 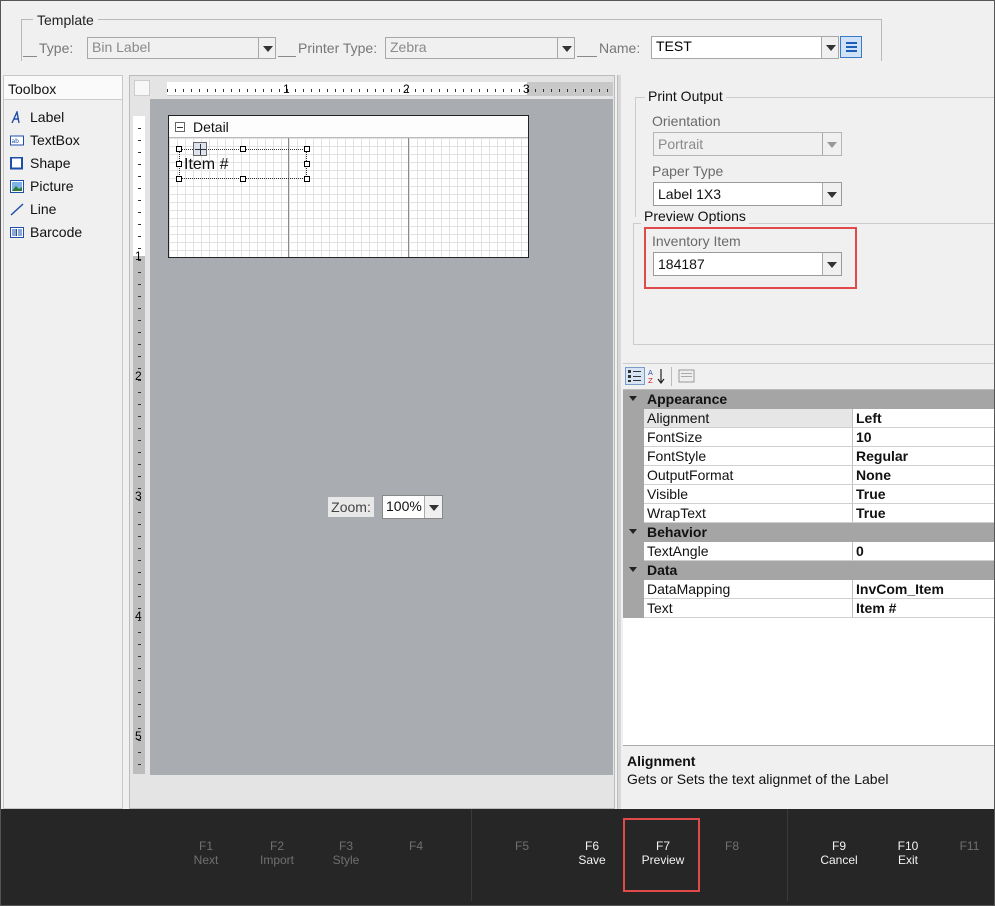 I want to click on f6-save-button: F6 Save, so click(x=592, y=853).